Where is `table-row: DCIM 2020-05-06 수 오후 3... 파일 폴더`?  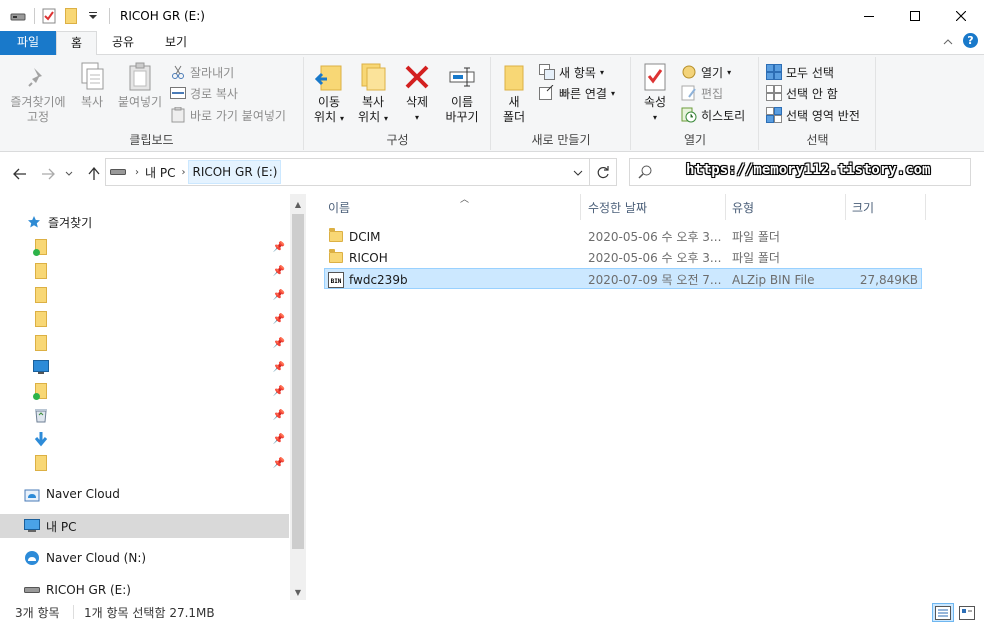 table-row: DCIM 2020-05-06 수 오후 3... 파일 폴더 is located at coordinates (623, 236).